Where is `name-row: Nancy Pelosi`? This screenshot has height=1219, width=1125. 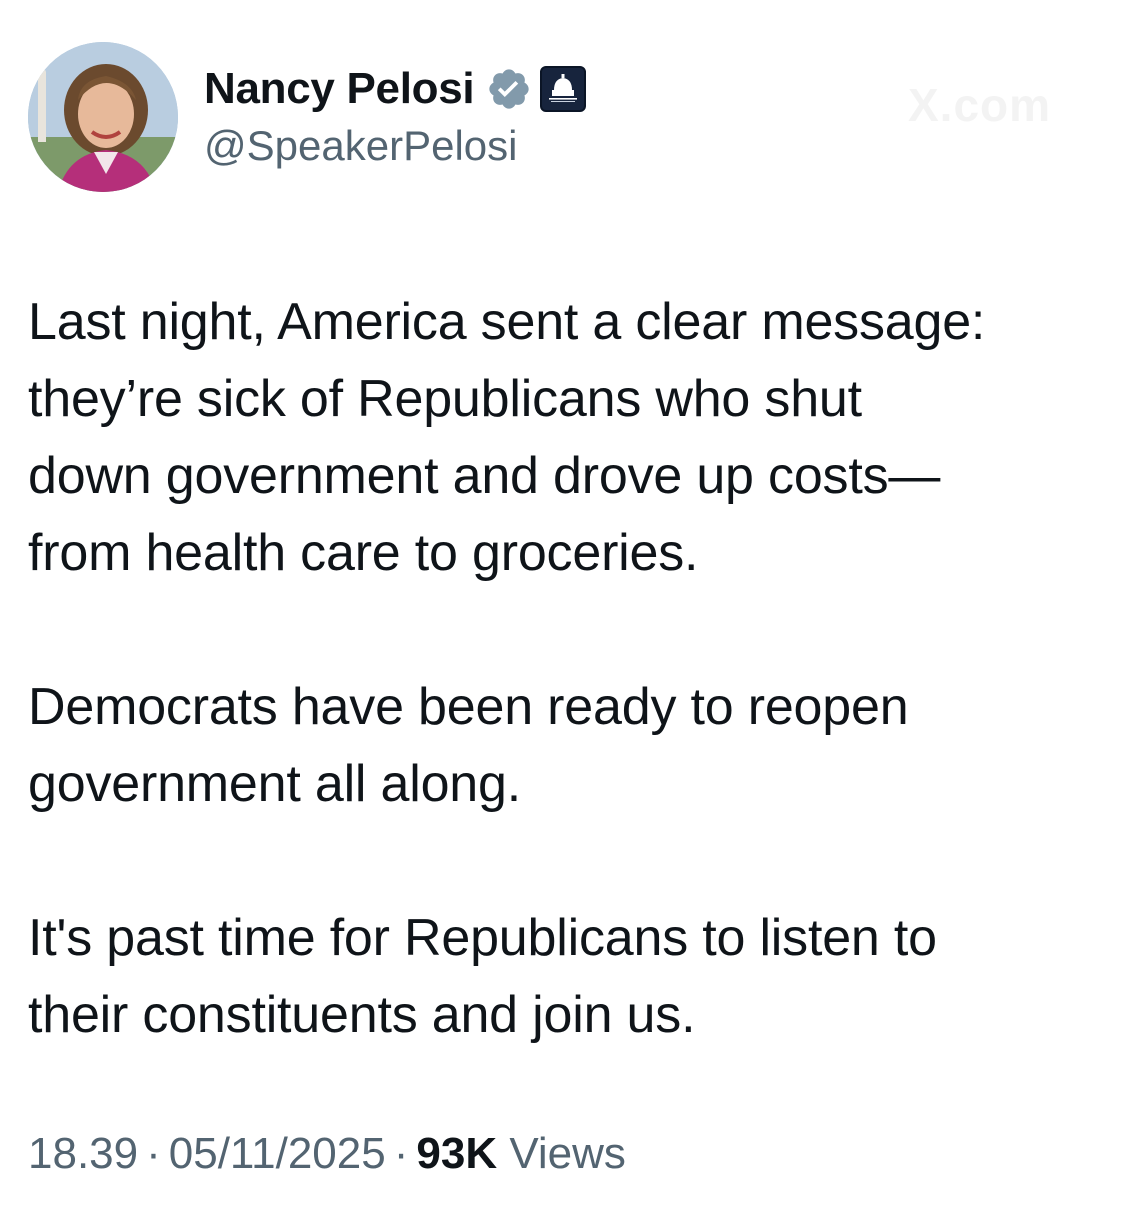
name-row: Nancy Pelosi is located at coordinates (554, 89).